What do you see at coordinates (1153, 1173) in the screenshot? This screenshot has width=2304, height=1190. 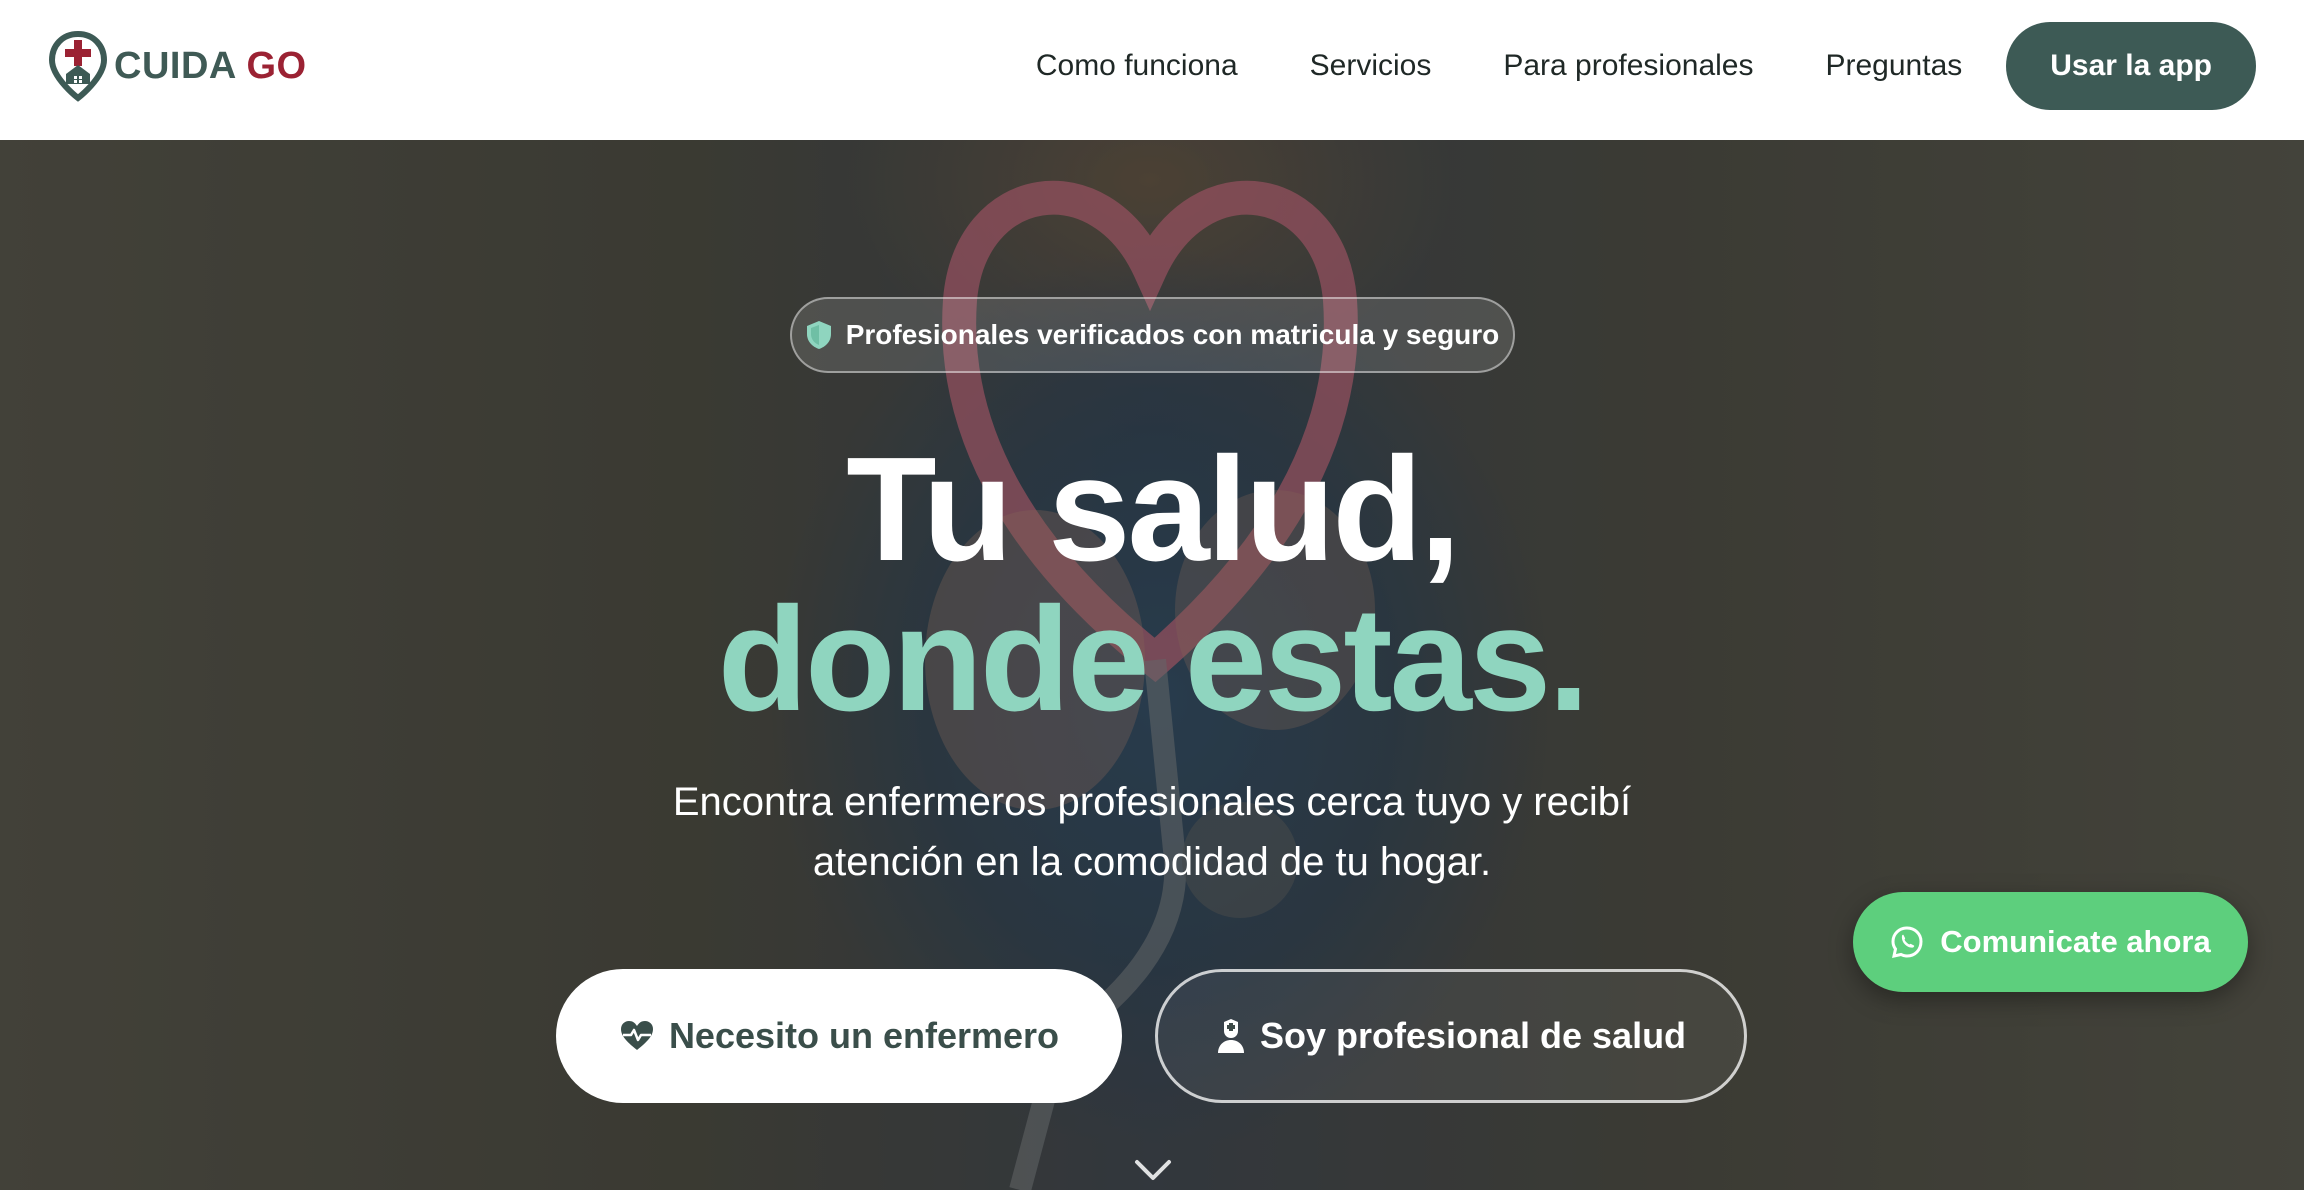 I see `chevron-down-icon` at bounding box center [1153, 1173].